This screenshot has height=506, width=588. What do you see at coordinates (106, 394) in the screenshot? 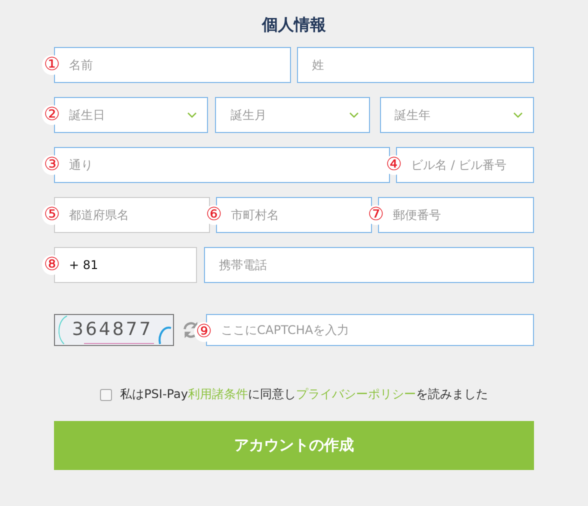
I see `checkbox` at bounding box center [106, 394].